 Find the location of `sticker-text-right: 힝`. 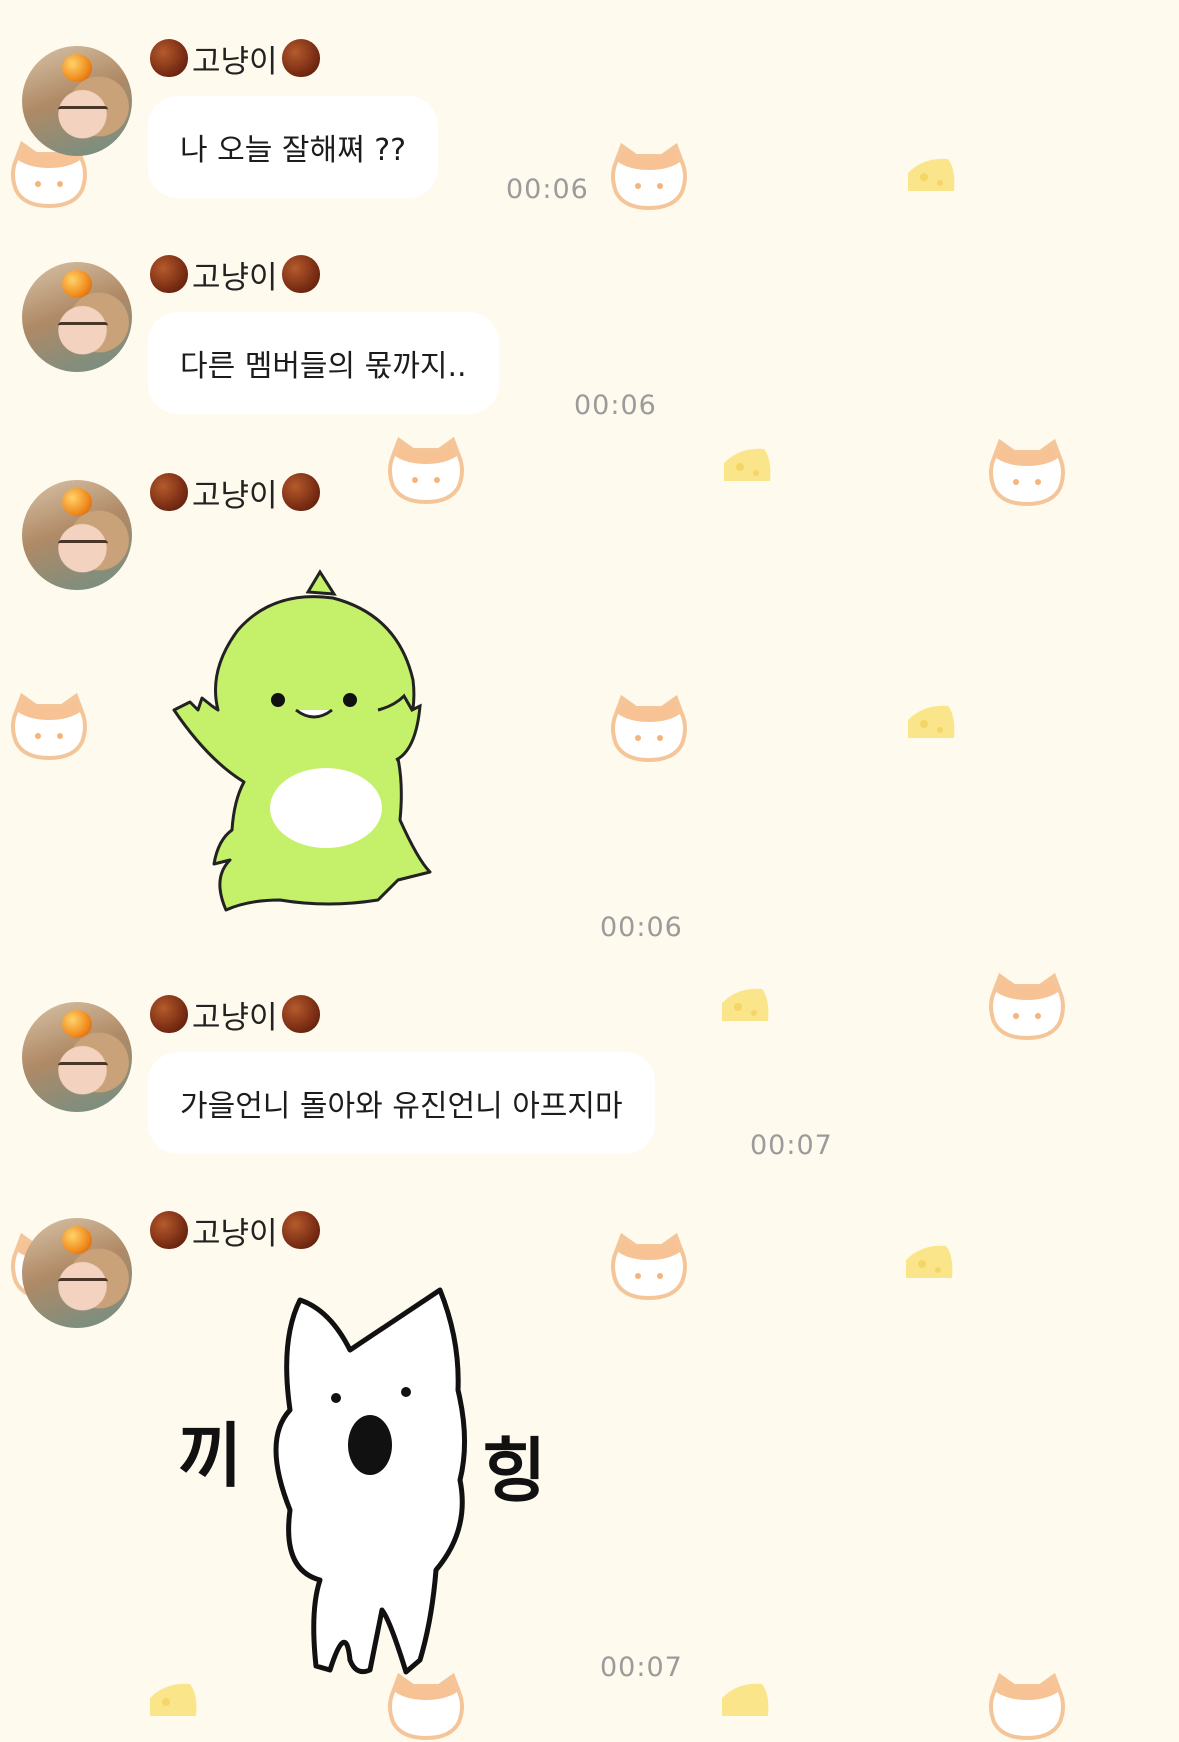

sticker-text-right: 힝 is located at coordinates (514, 1471).